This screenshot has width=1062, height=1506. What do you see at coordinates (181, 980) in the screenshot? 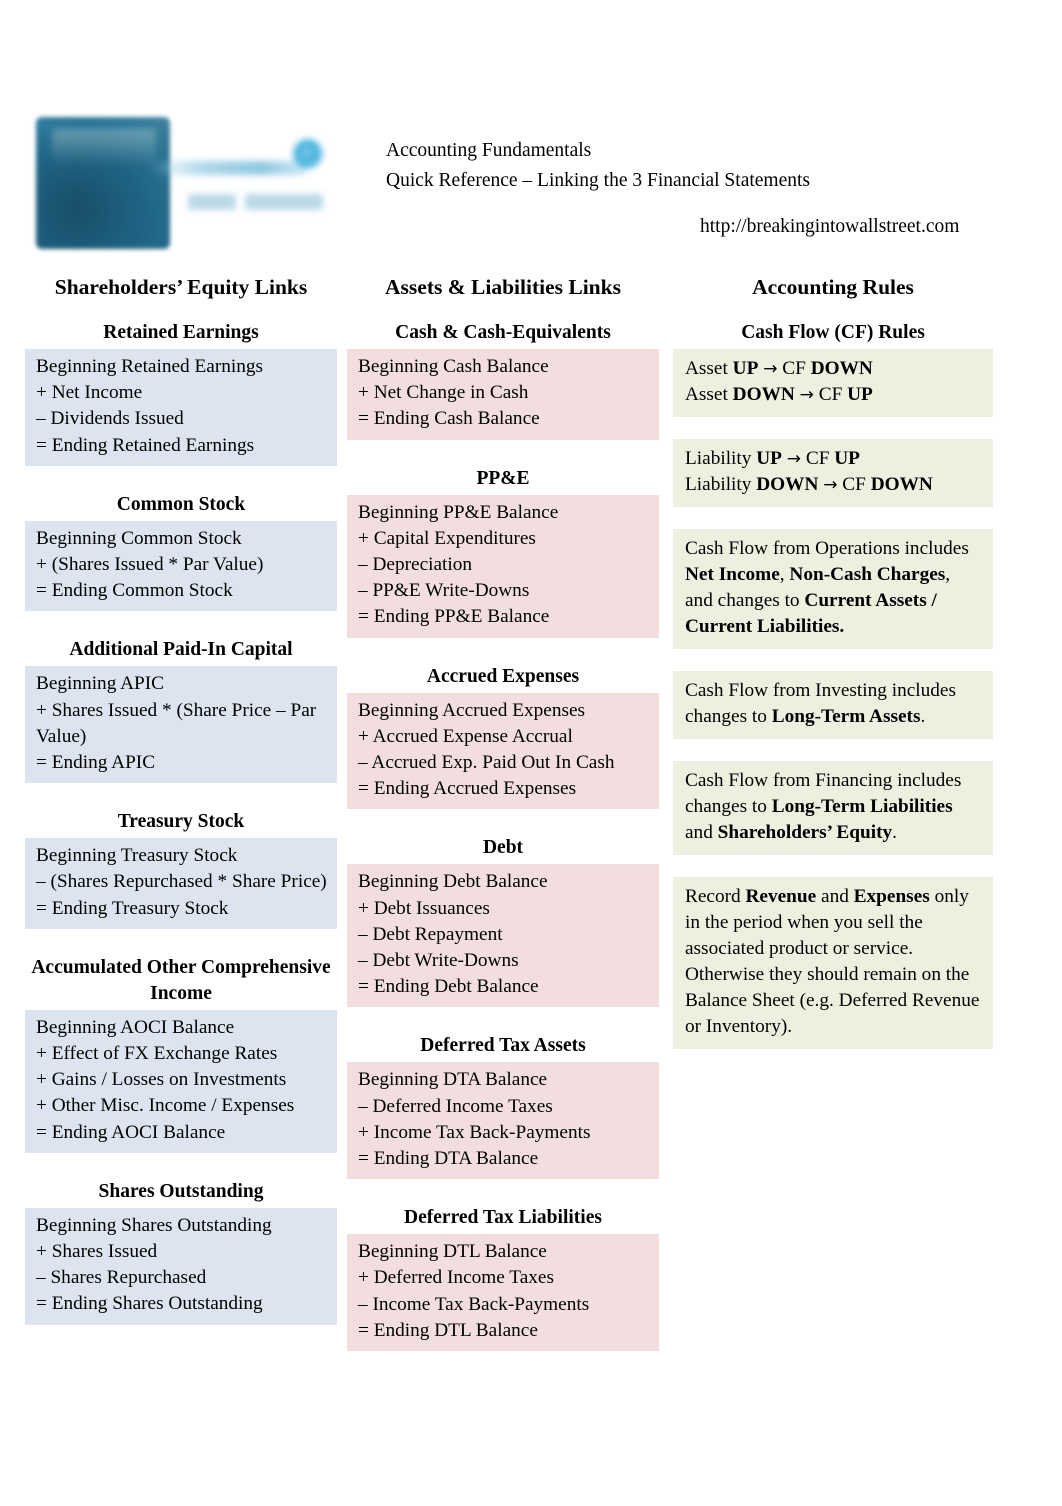
I see `section-title: Accumulated Other Comprehensive Income` at bounding box center [181, 980].